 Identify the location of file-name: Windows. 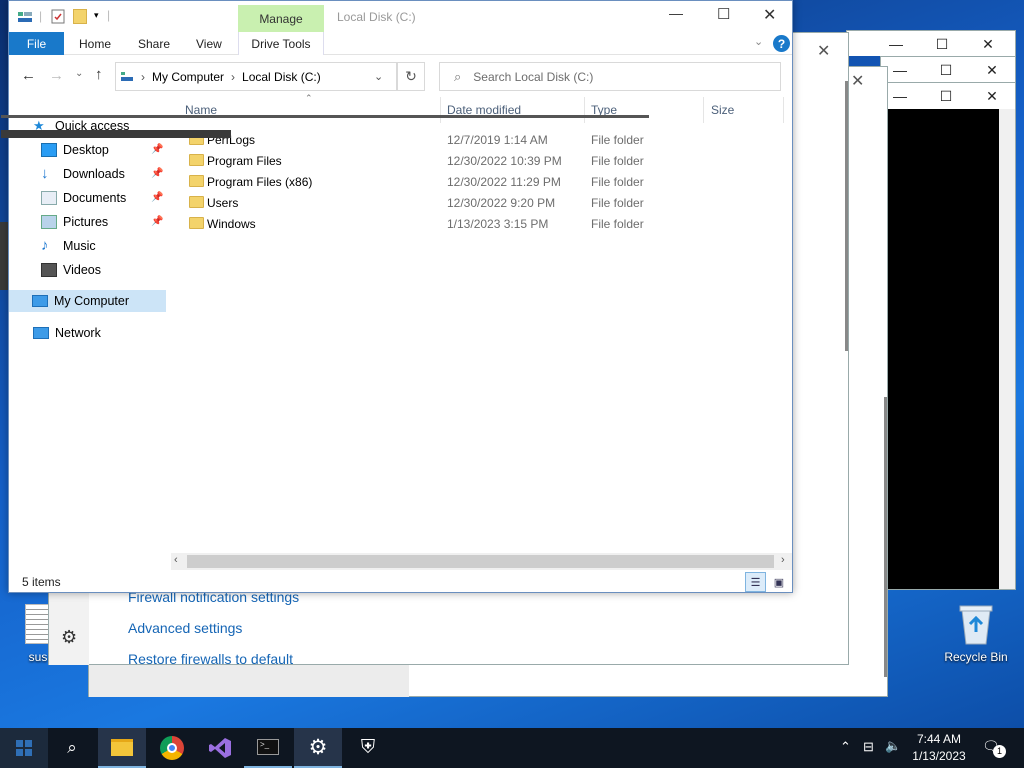
(231, 223).